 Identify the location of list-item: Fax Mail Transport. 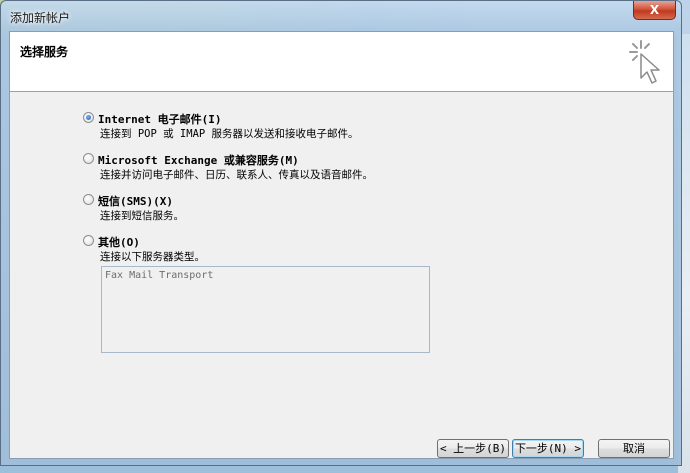
(265, 275).